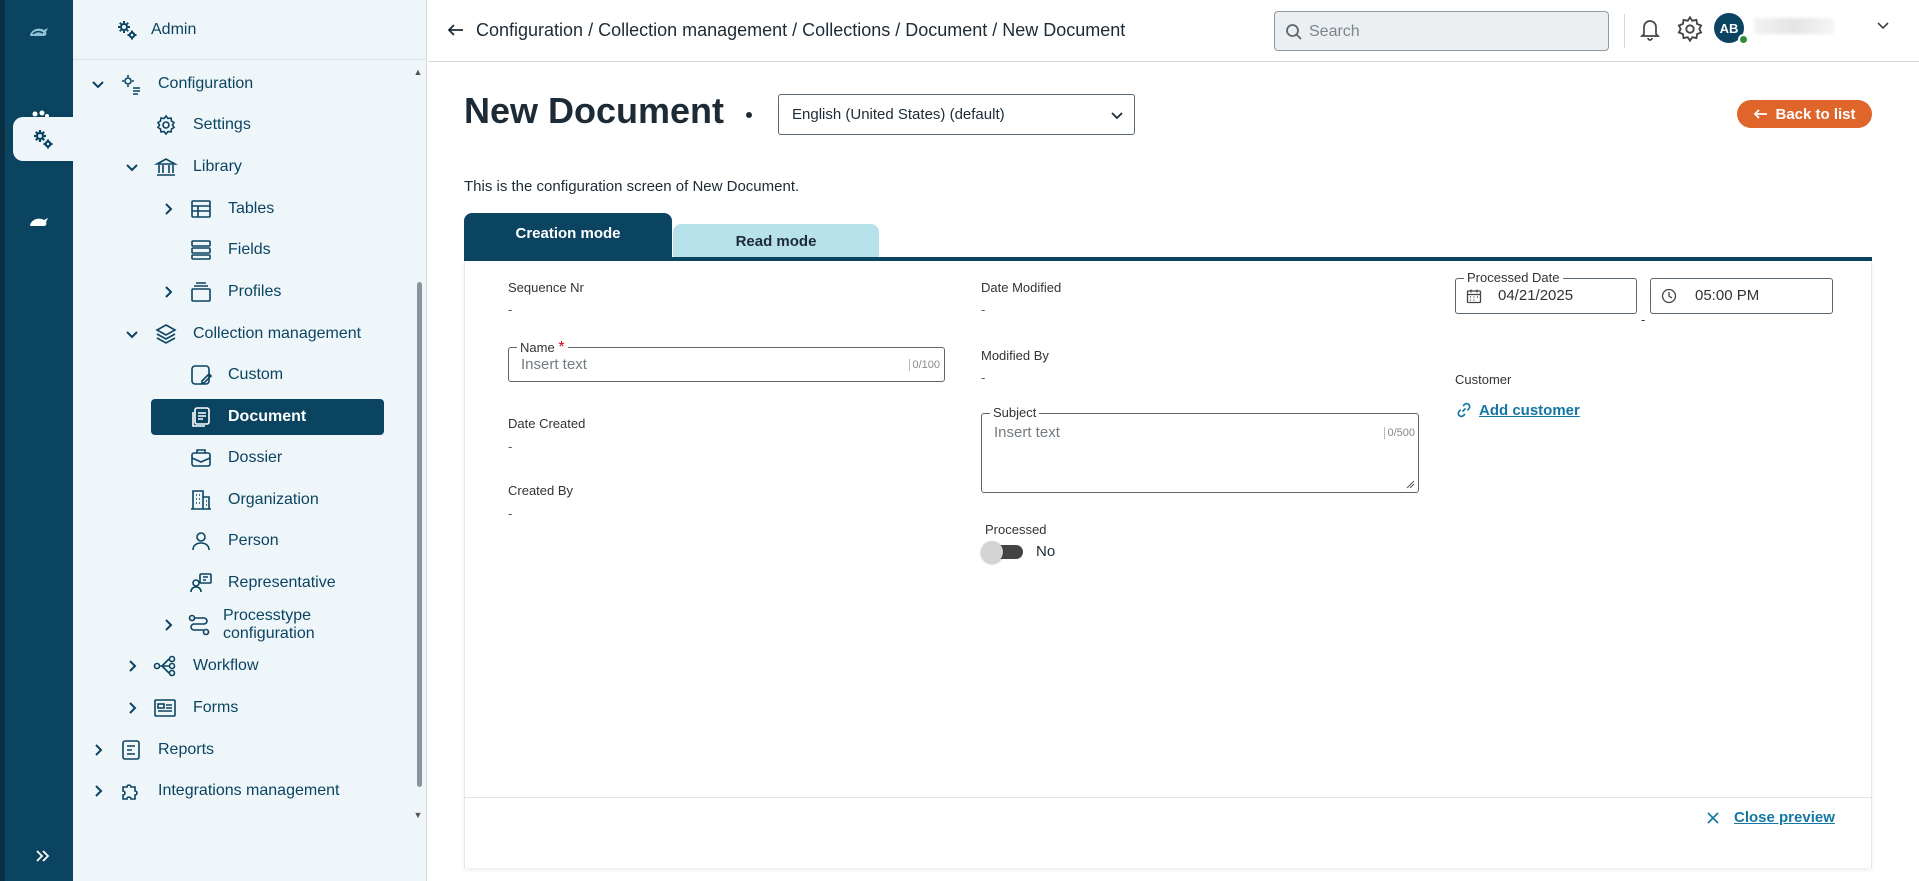 This screenshot has height=881, width=1919. I want to click on sidebar-item-processtype-configuration: Processtype configuration, so click(243, 625).